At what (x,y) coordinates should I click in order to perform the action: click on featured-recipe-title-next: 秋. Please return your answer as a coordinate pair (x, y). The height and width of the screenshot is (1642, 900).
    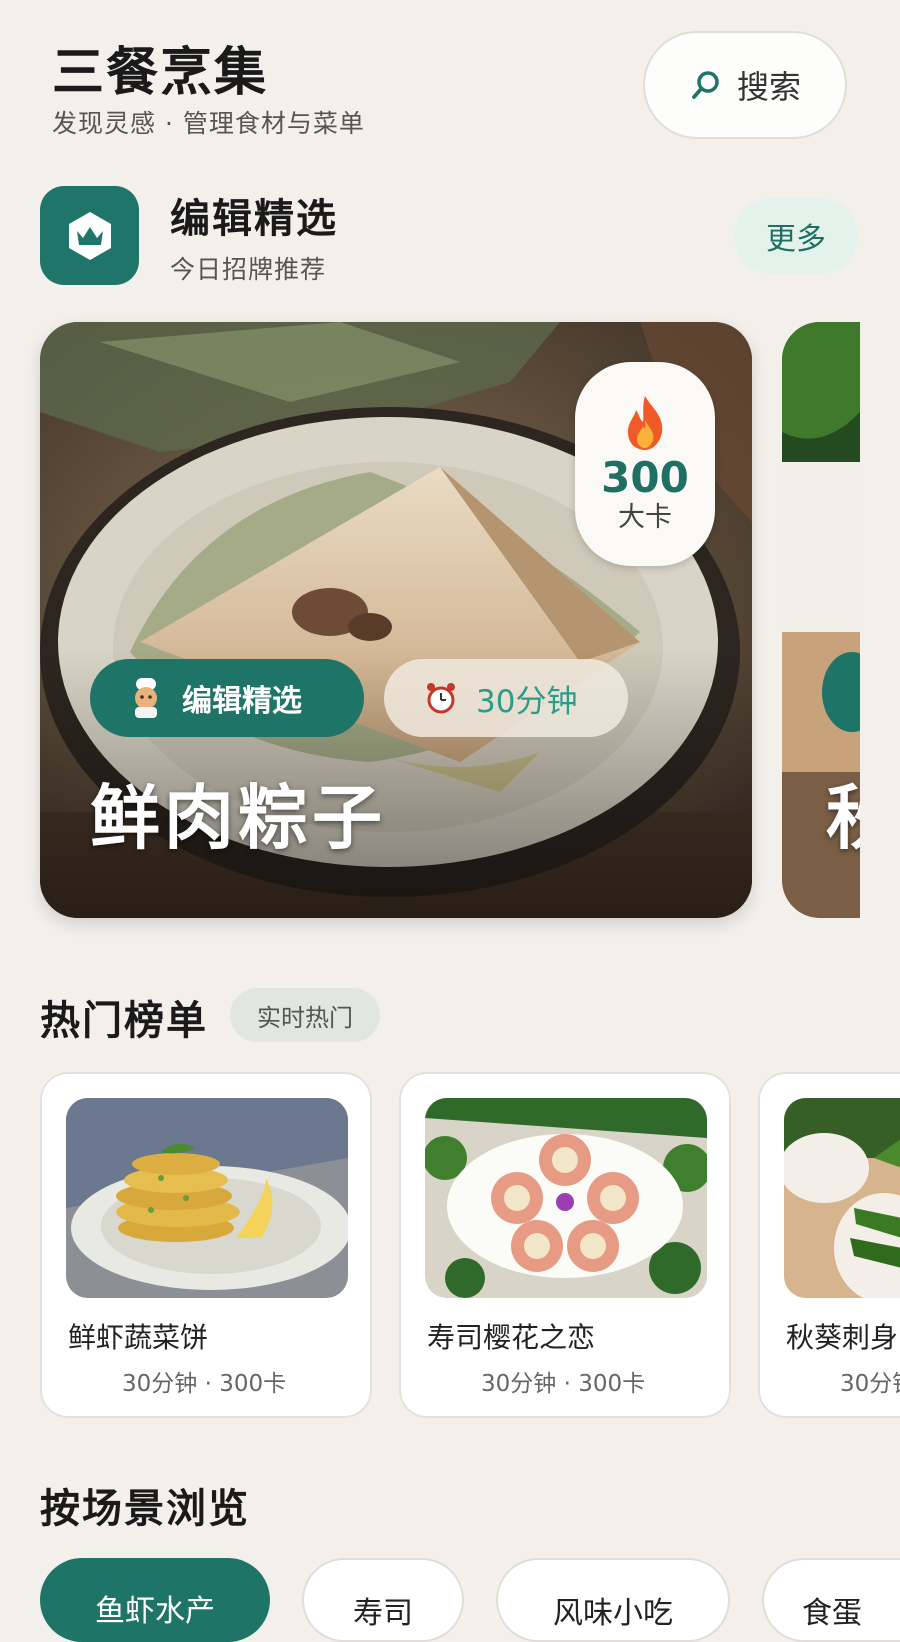
    Looking at the image, I should click on (843, 812).